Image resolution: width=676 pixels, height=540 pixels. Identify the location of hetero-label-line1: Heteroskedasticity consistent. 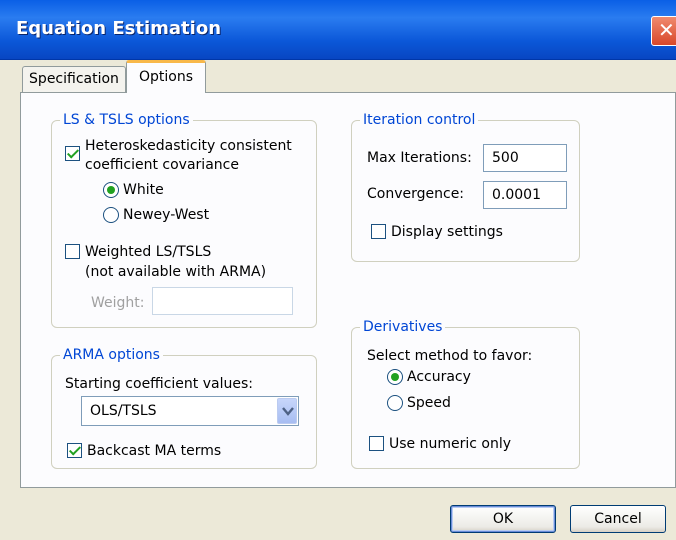
(188, 146).